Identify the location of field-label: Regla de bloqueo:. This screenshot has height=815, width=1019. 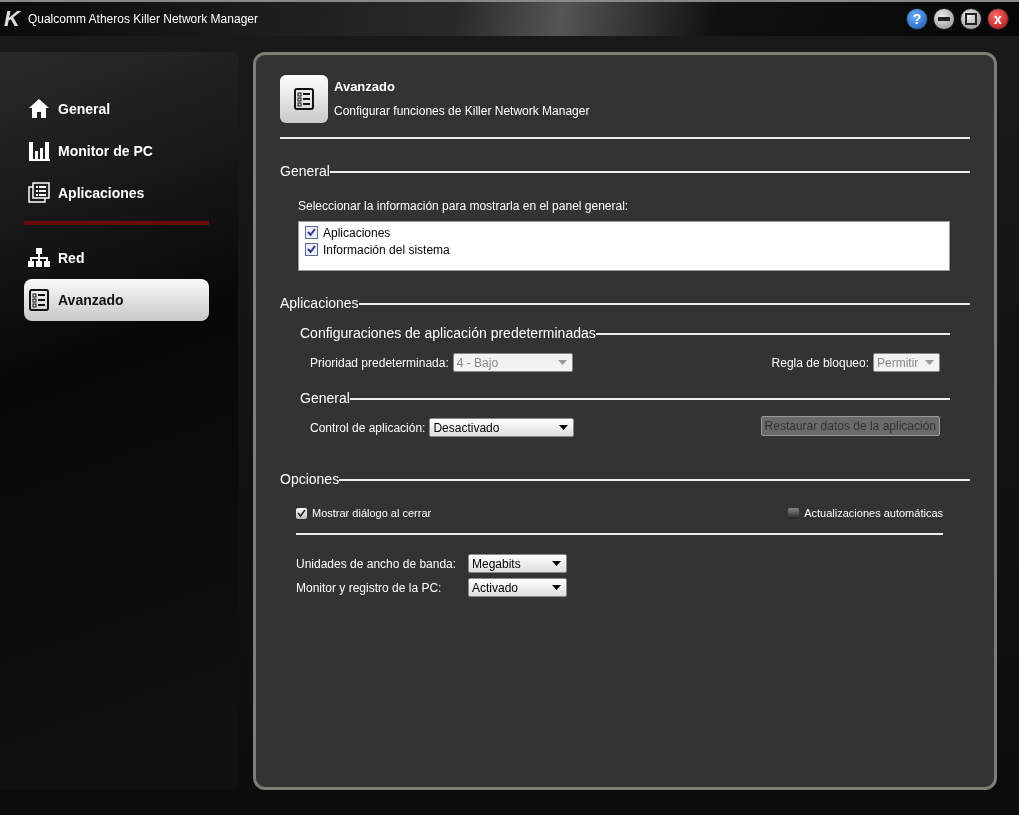
(820, 362).